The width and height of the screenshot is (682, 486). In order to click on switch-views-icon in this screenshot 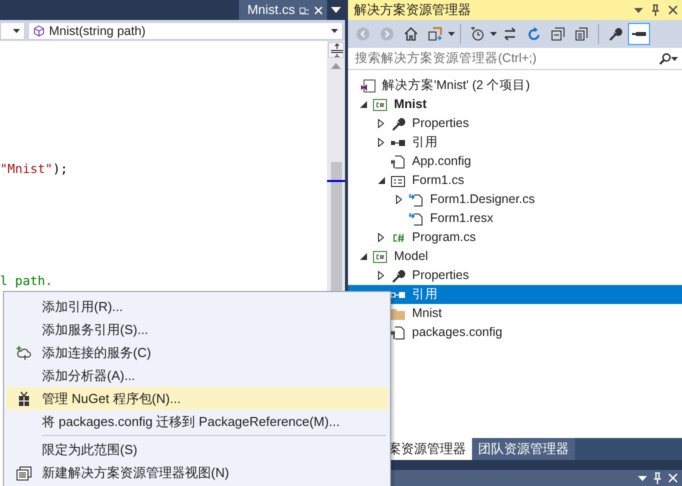, I will do `click(435, 34)`.